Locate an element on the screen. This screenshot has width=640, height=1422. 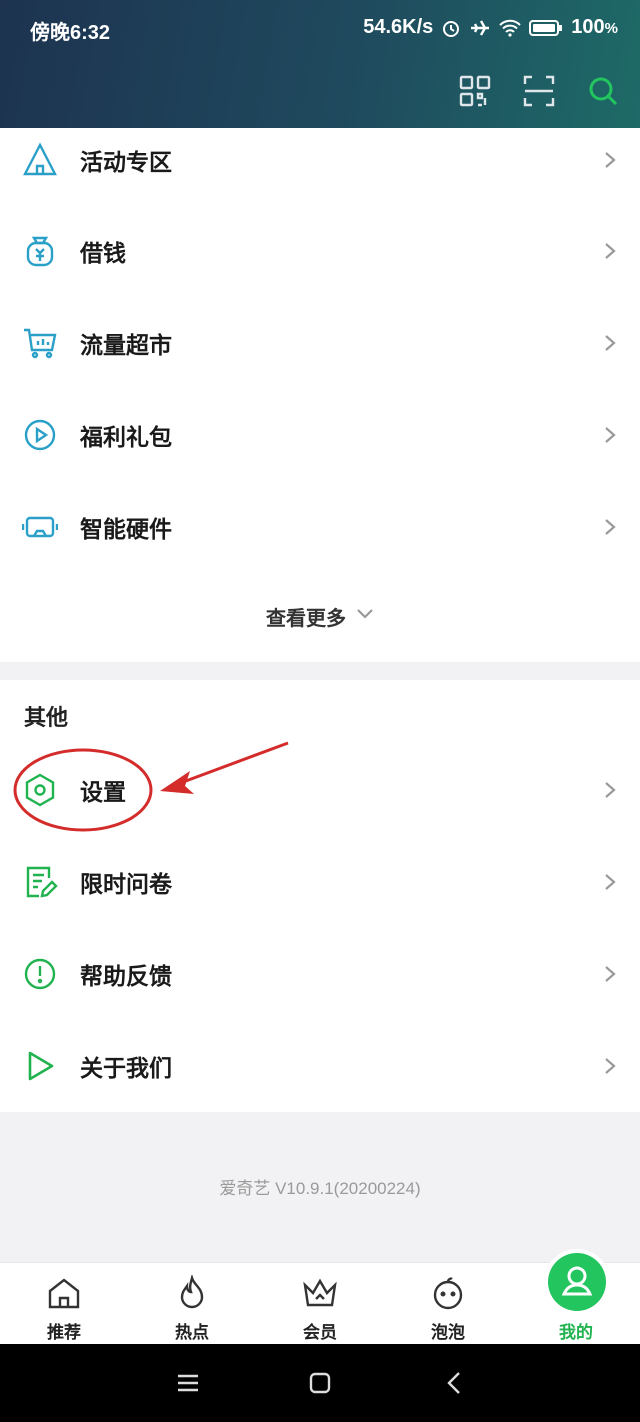
menu-item-label: 关于我们 is located at coordinates (126, 1068).